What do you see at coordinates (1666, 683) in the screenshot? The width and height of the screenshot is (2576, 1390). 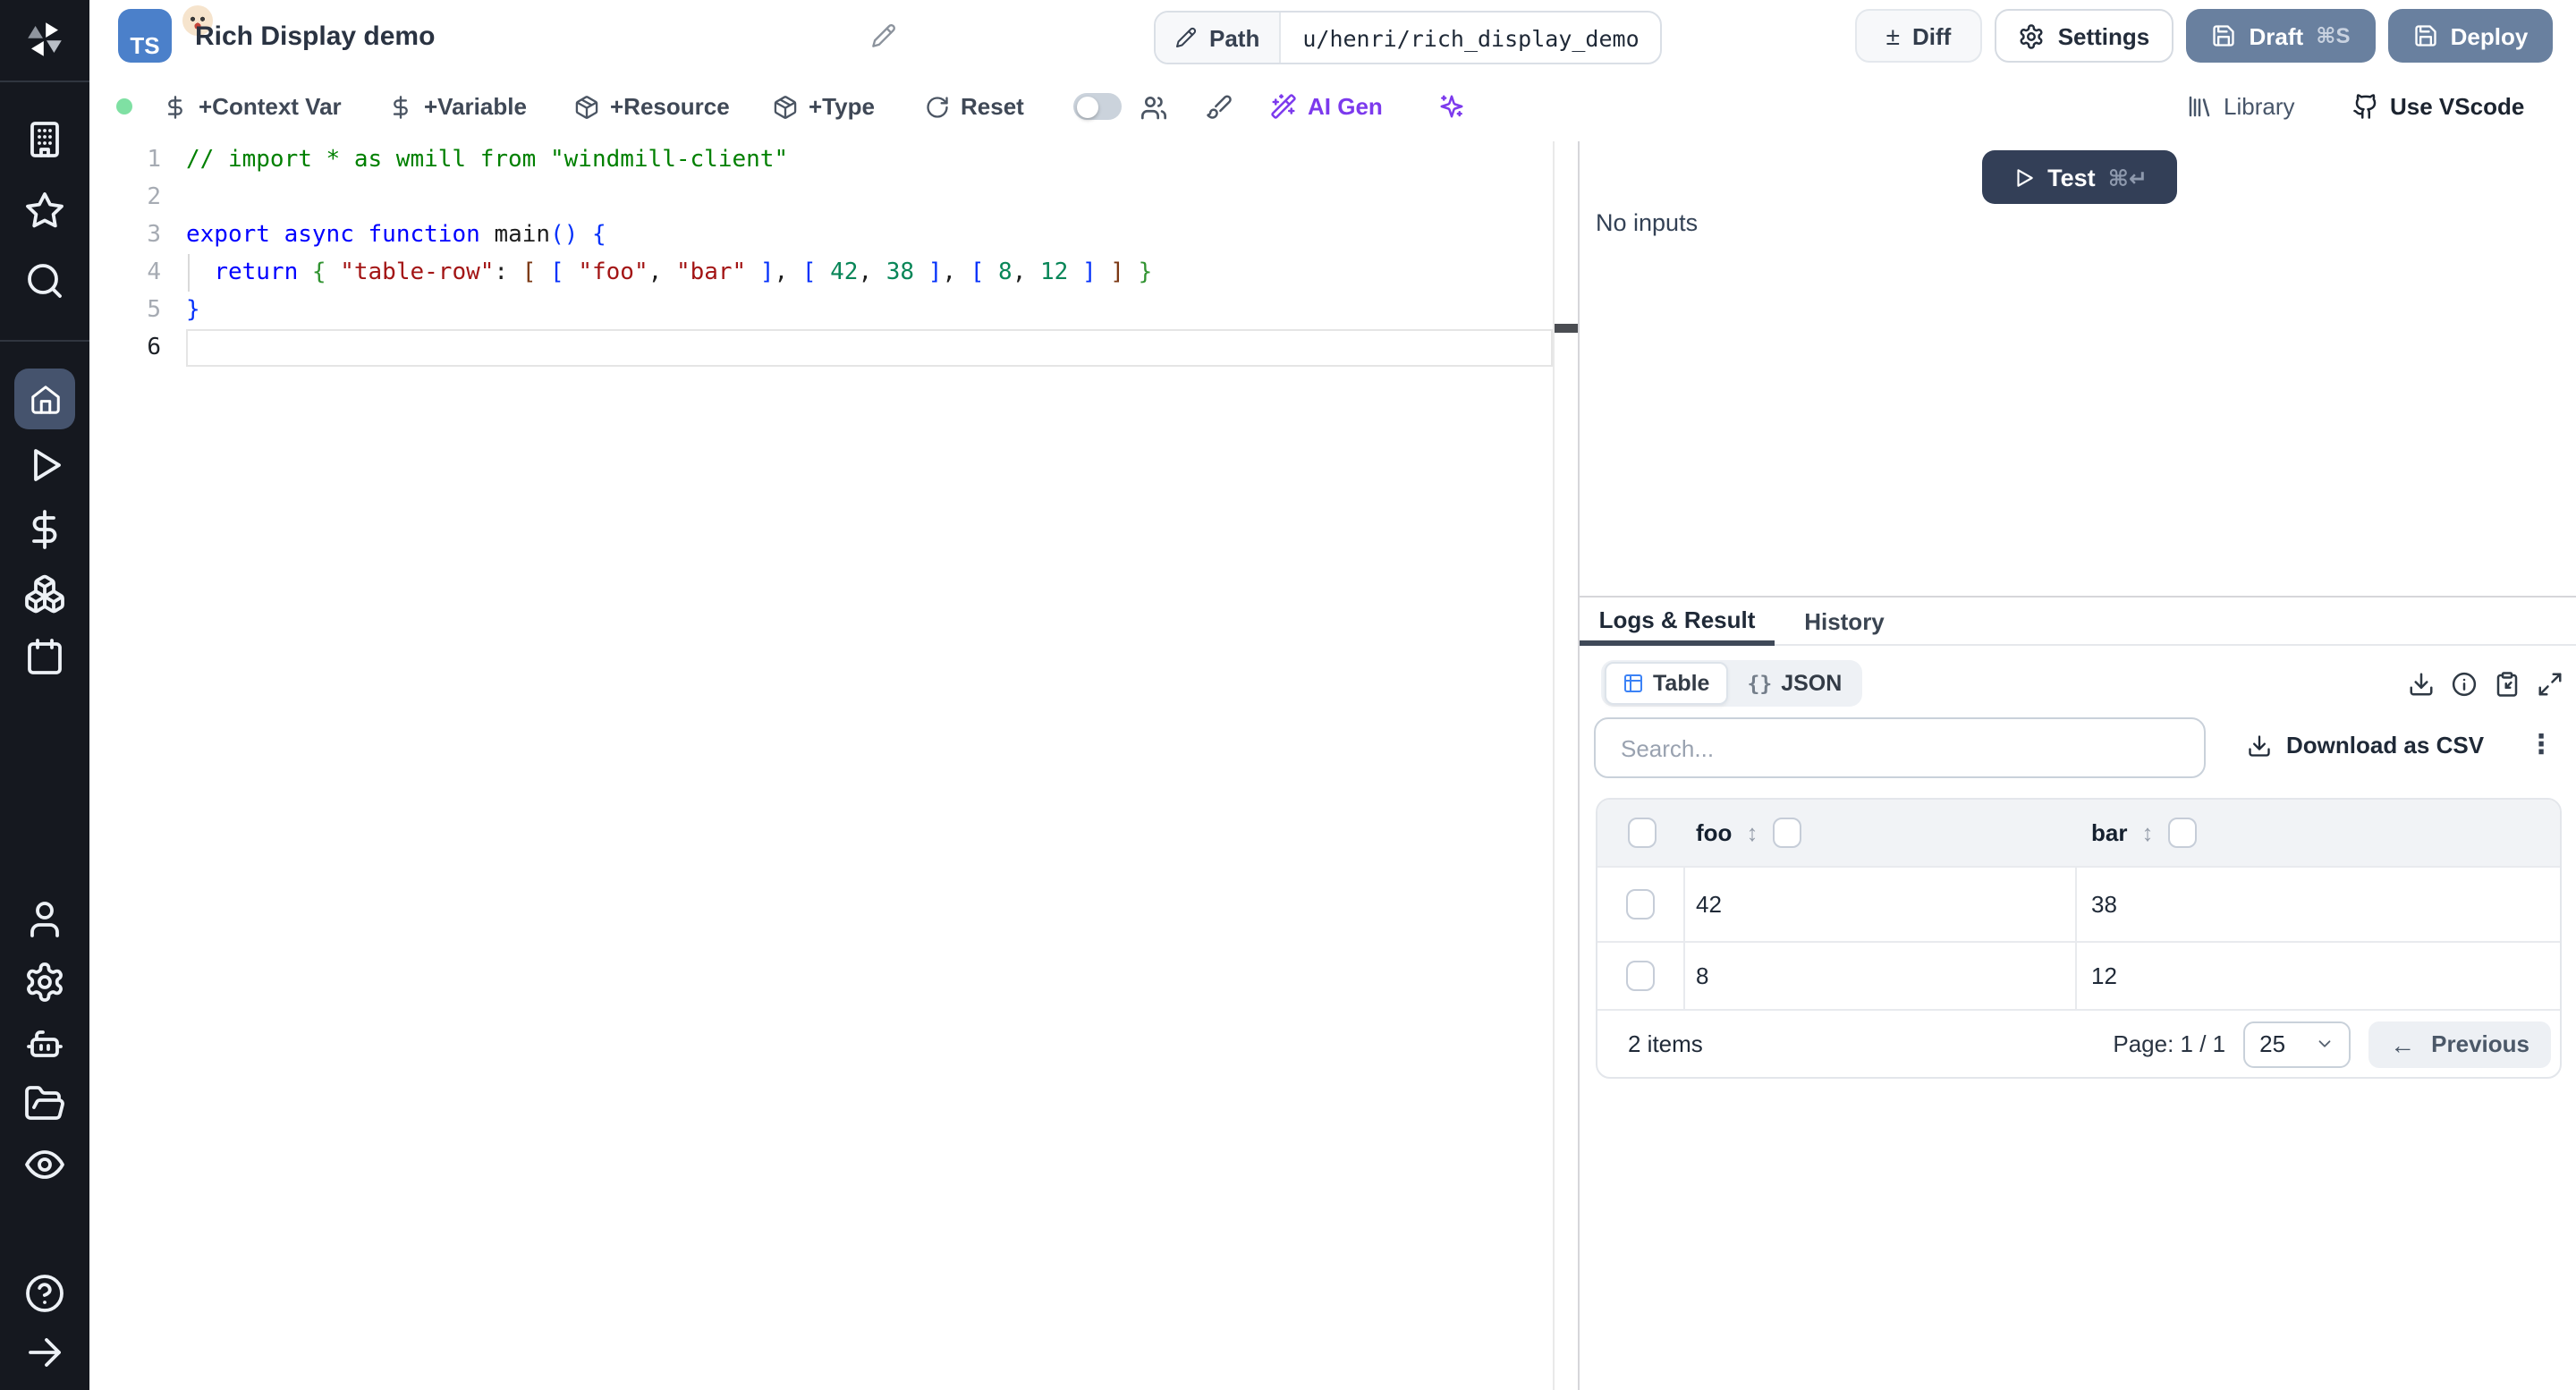 I see `view-table-button: Table` at bounding box center [1666, 683].